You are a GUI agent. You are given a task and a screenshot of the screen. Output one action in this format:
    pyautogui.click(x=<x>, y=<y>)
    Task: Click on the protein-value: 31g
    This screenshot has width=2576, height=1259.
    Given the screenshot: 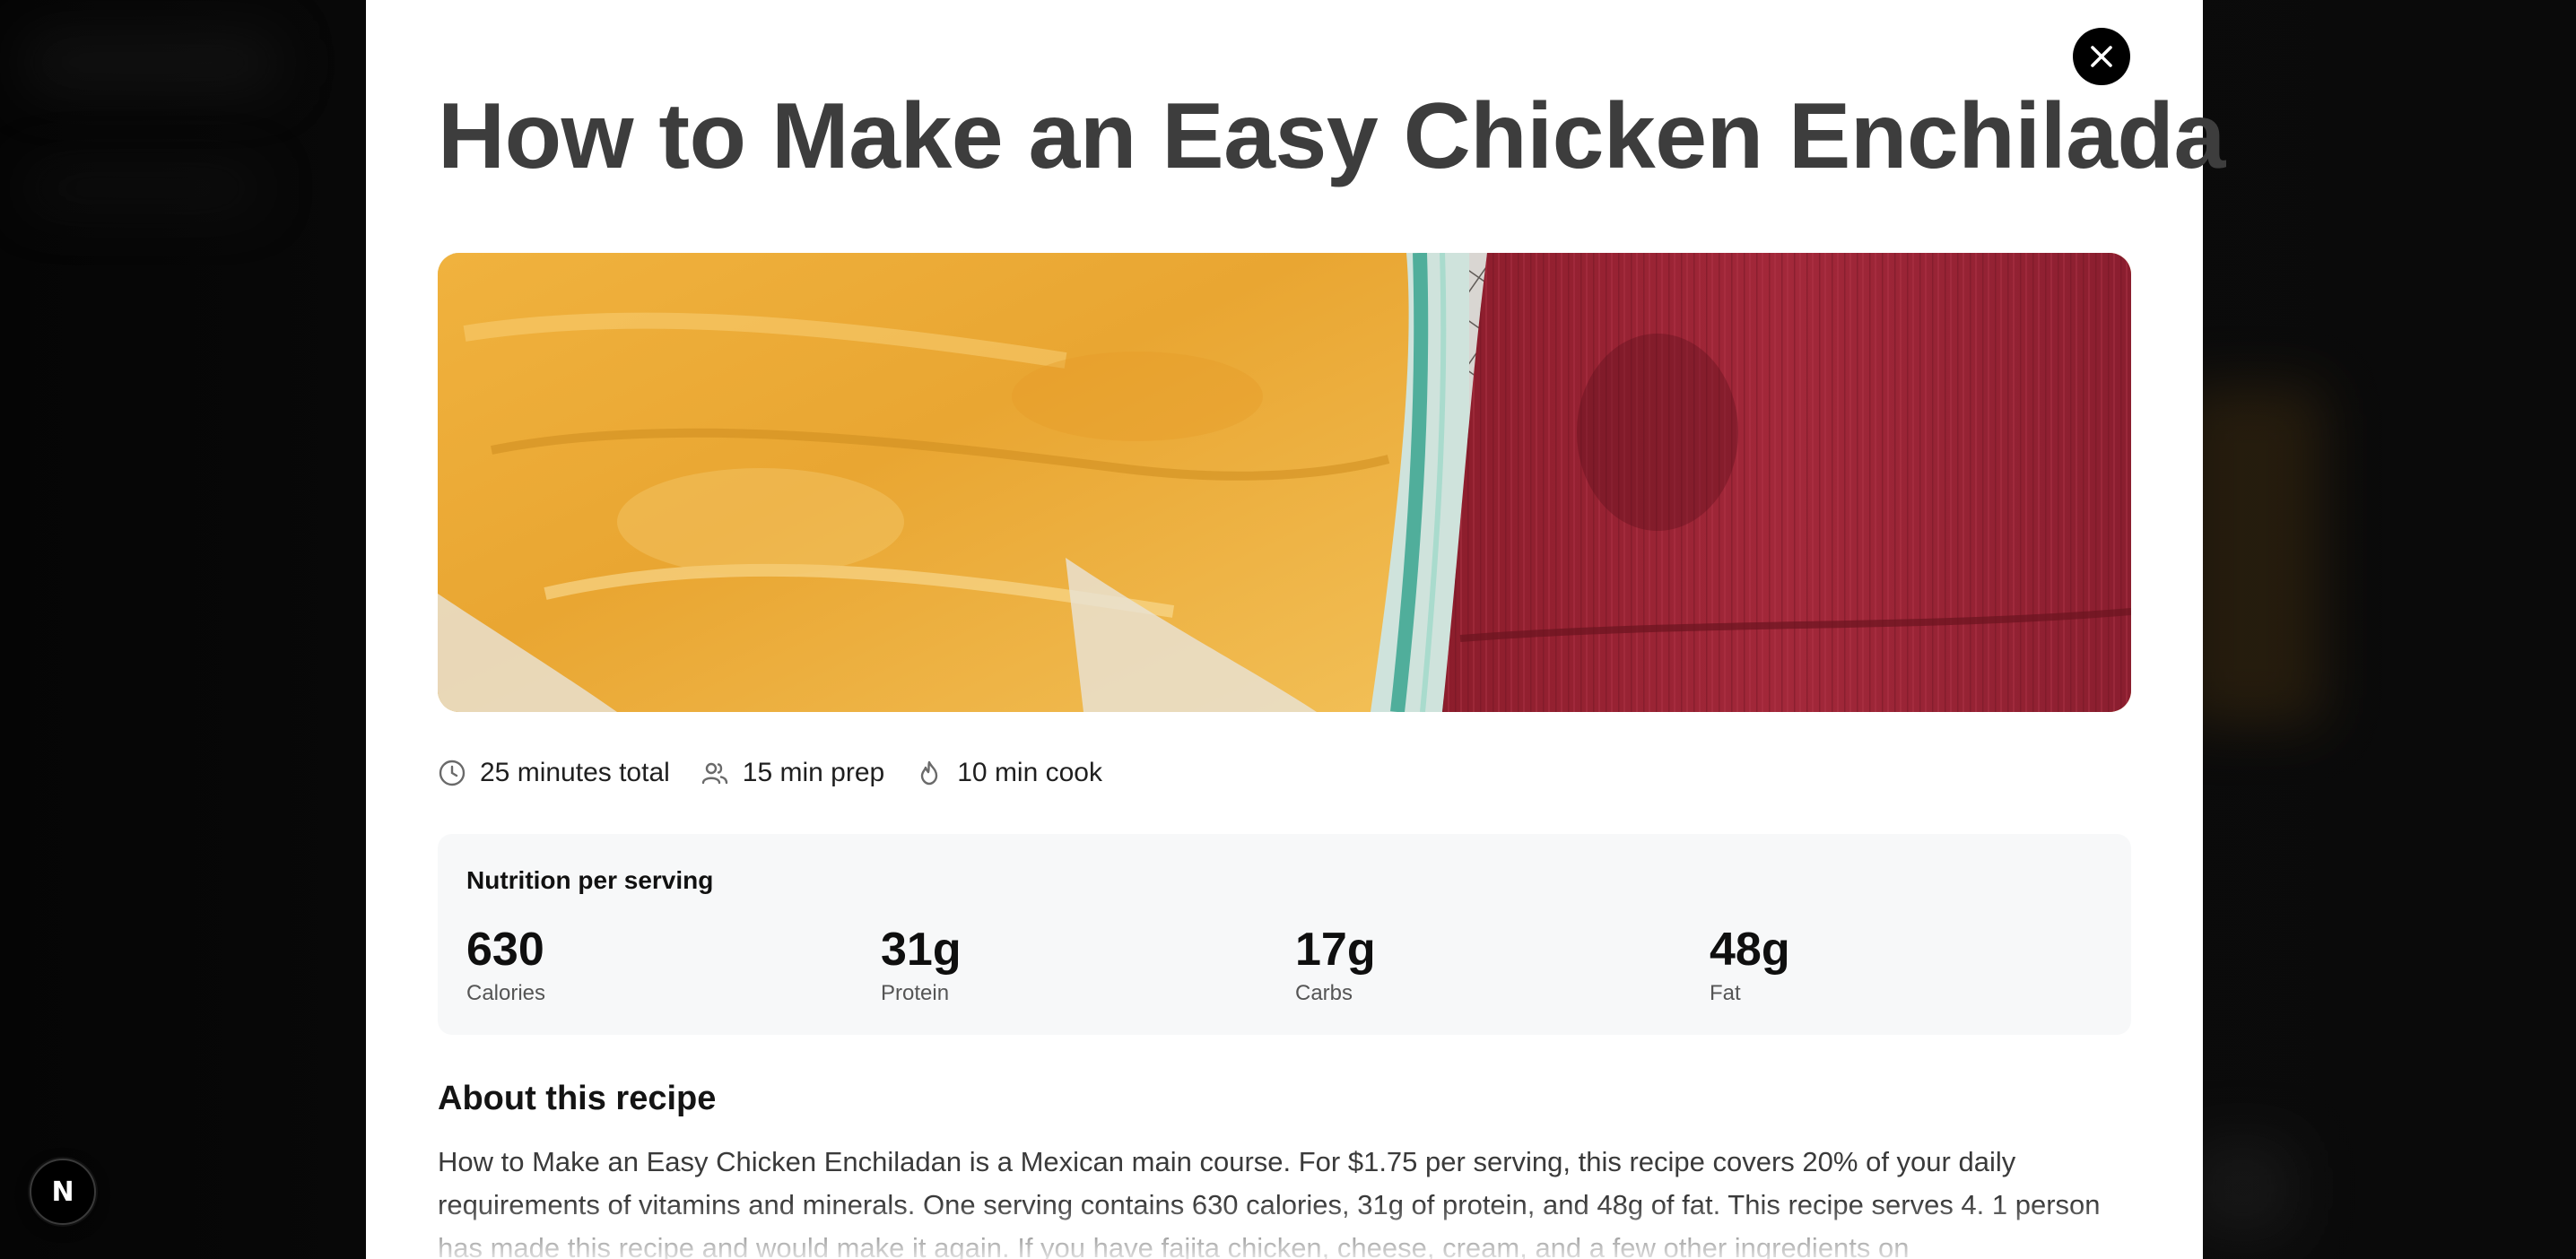 What is the action you would take?
    pyautogui.click(x=921, y=950)
    